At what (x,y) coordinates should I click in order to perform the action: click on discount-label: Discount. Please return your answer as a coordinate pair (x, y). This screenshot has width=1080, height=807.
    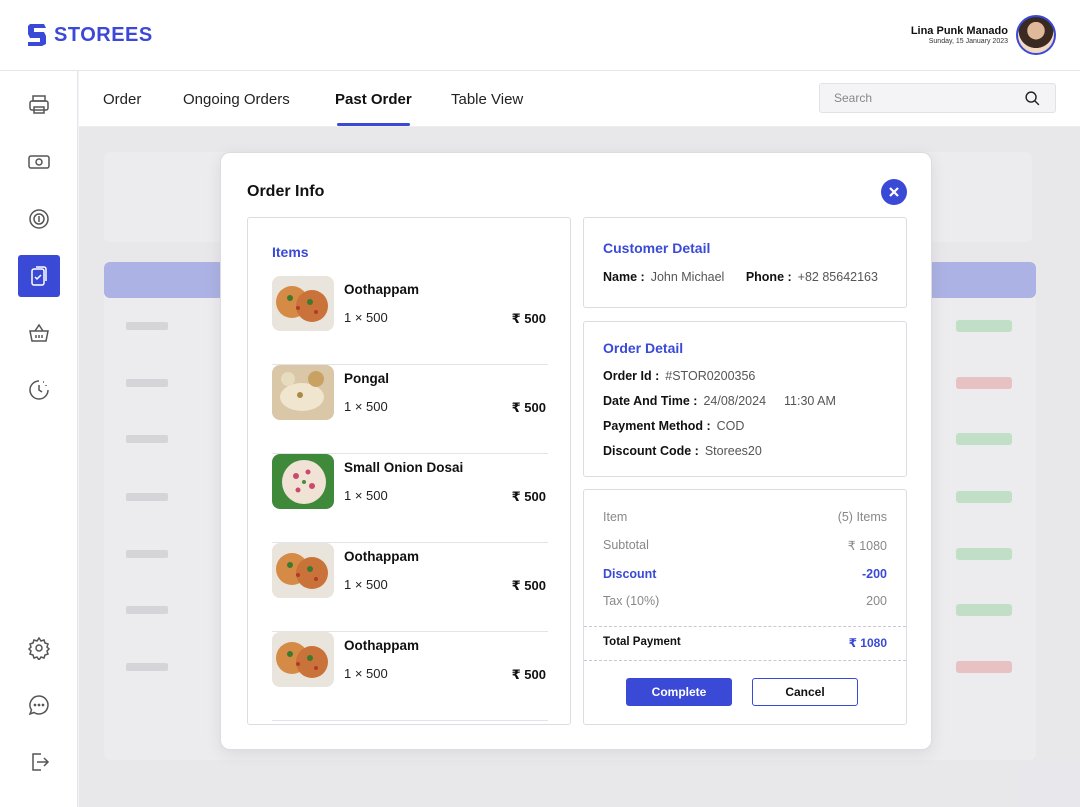
    Looking at the image, I should click on (630, 574).